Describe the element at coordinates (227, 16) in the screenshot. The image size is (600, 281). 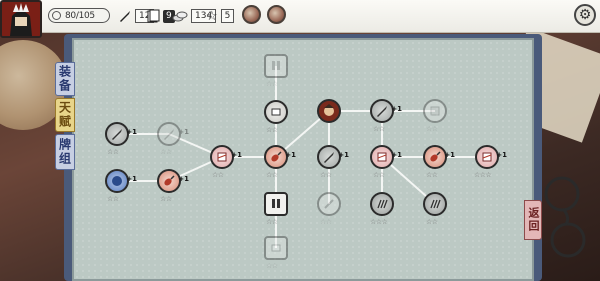
I see `stars-count: 5` at that location.